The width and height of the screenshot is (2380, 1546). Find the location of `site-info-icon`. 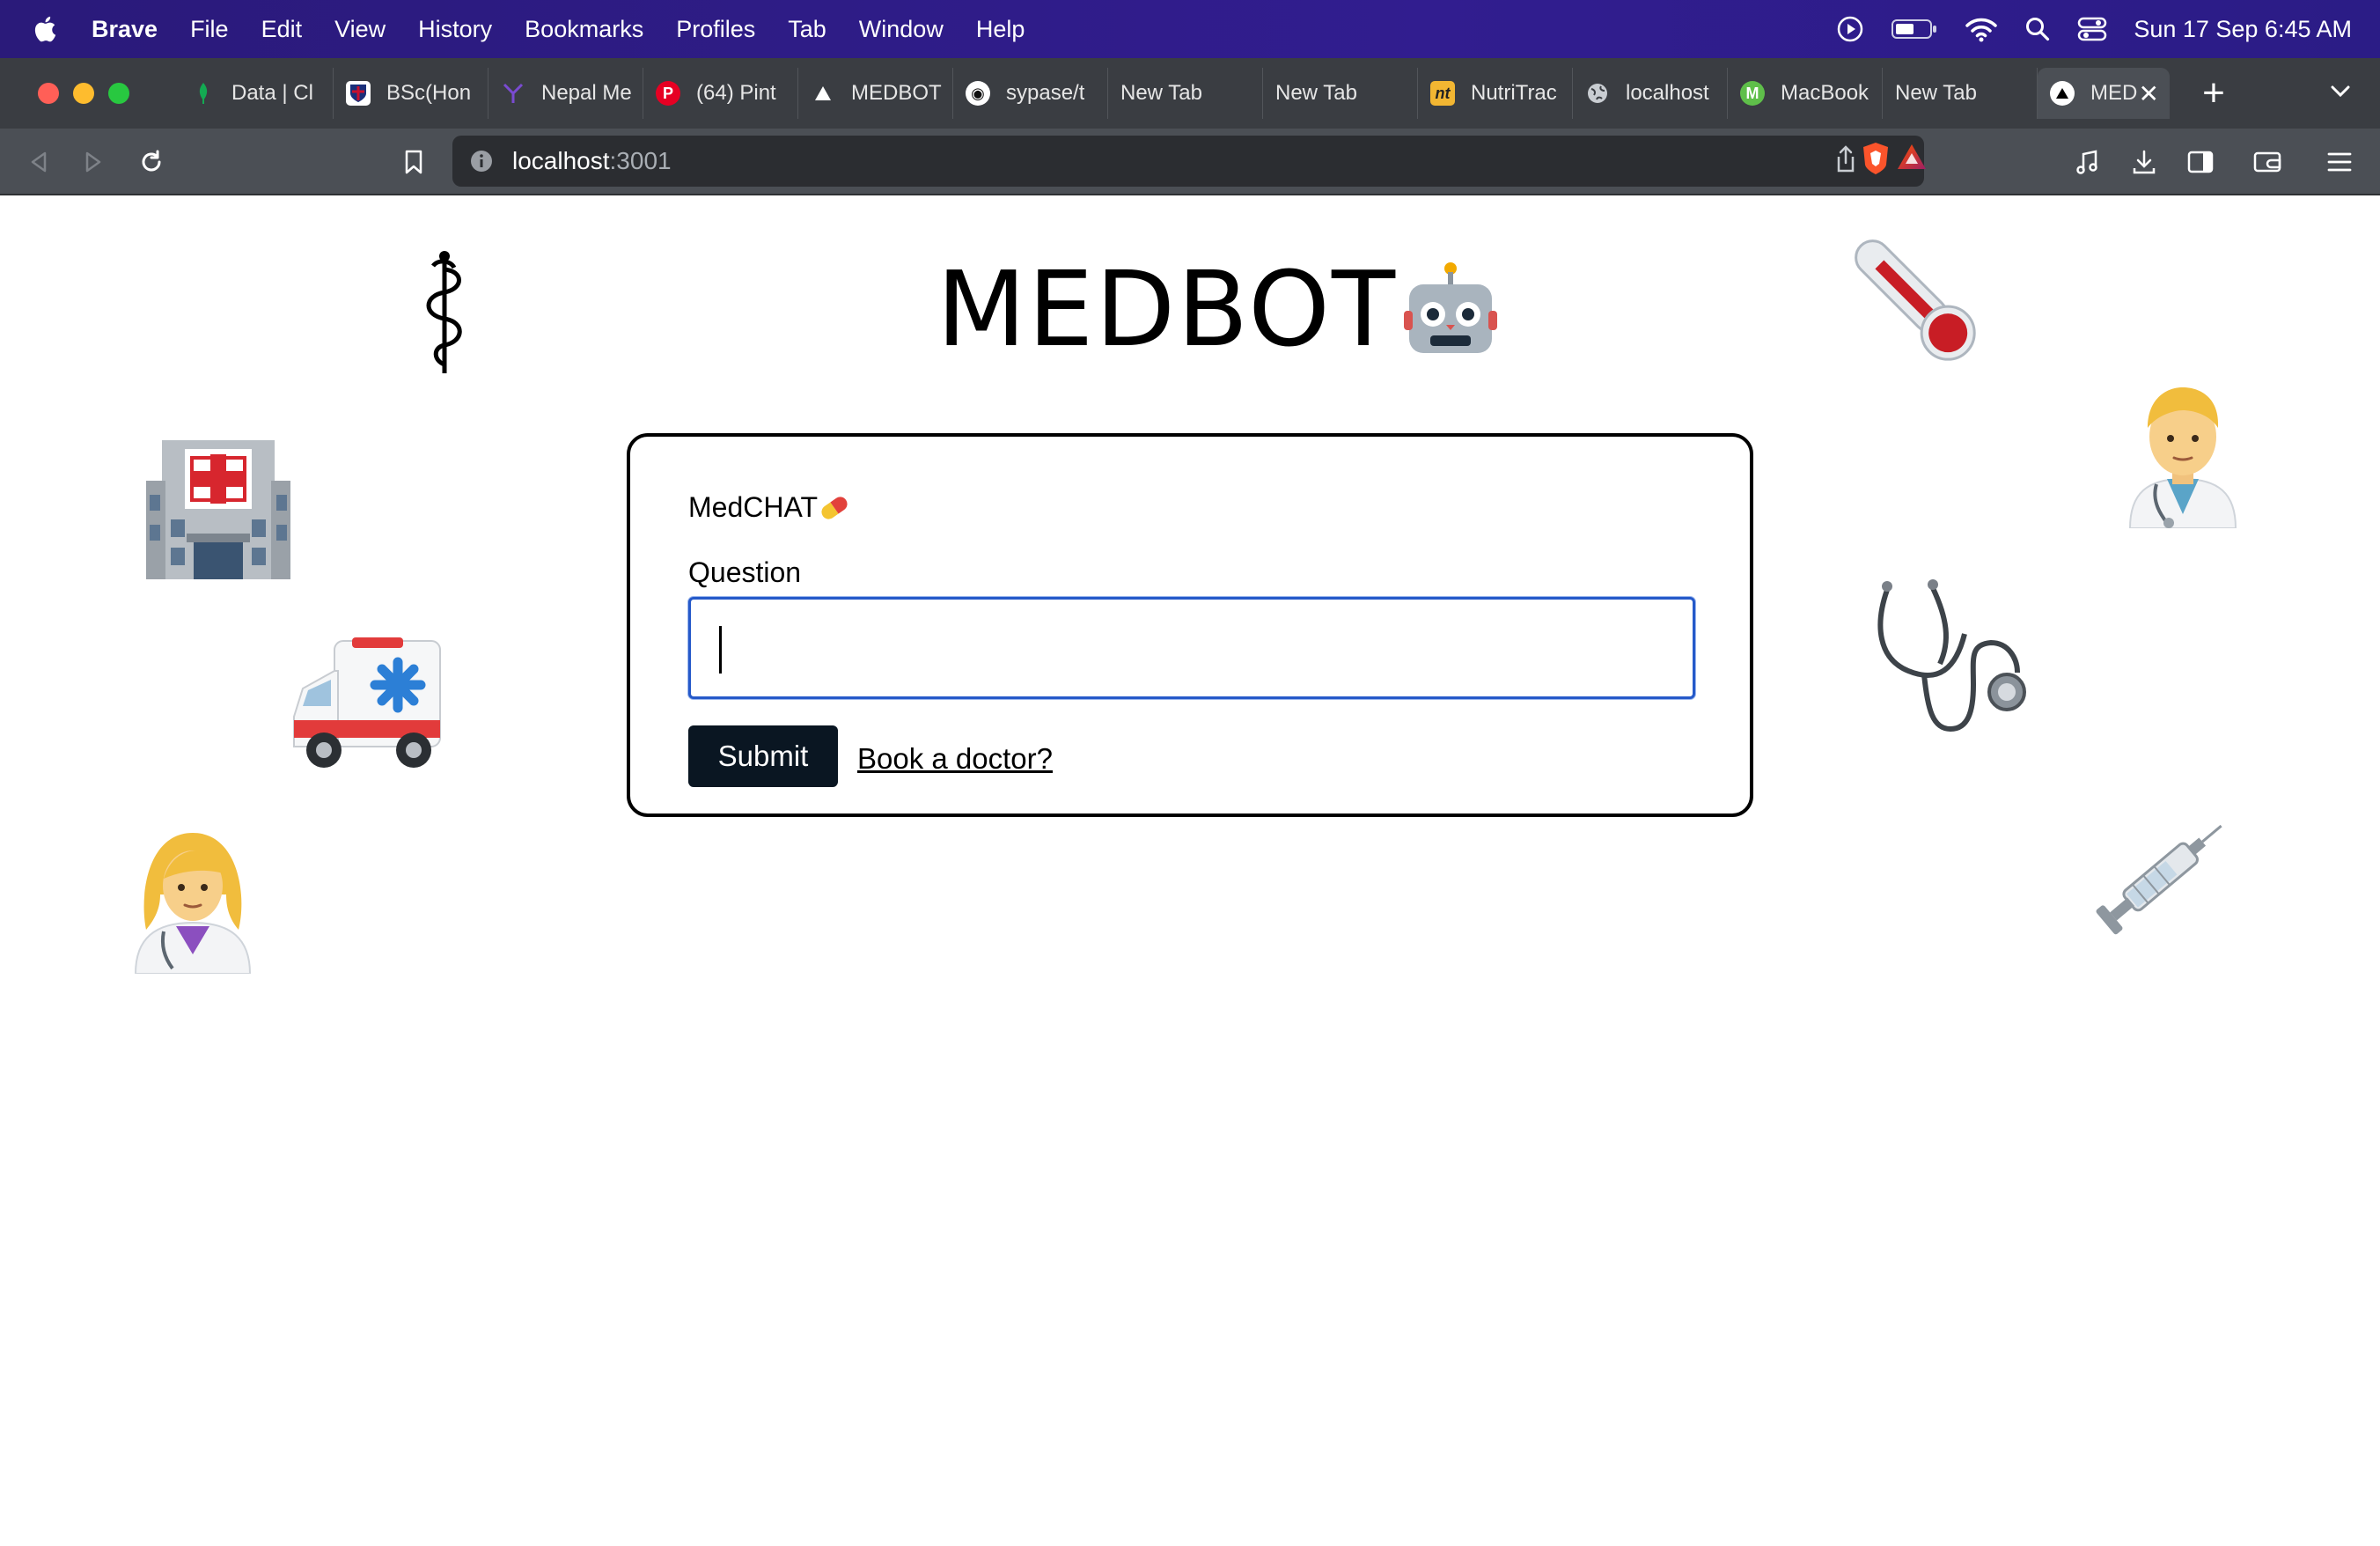

site-info-icon is located at coordinates (481, 161).